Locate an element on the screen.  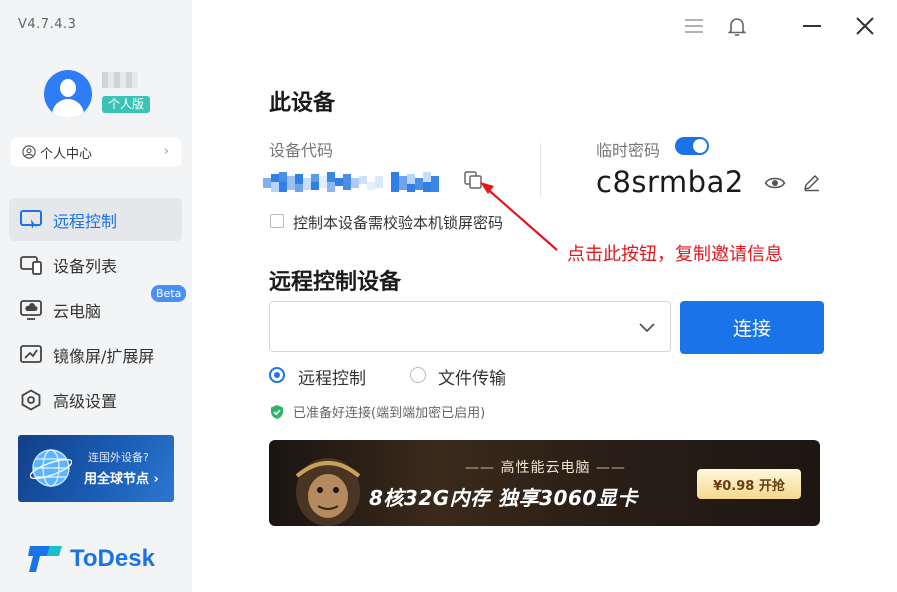
eye-icon is located at coordinates (775, 183).